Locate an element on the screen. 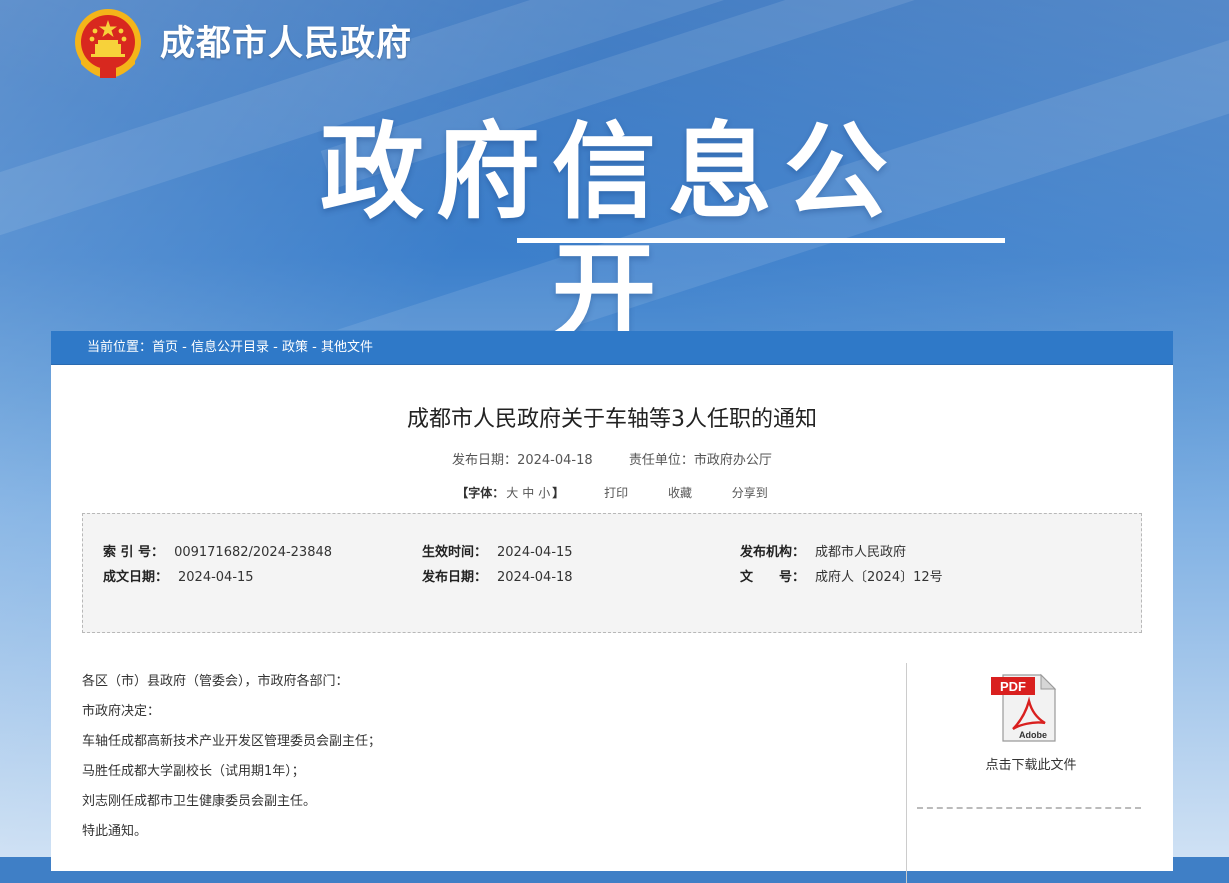  info-pub: 发布日期： 2024-04-18 is located at coordinates (497, 575).